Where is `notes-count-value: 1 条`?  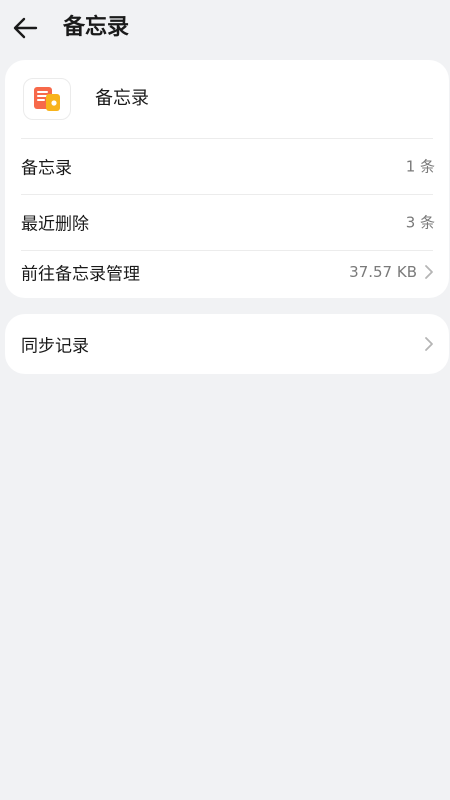
notes-count-value: 1 条 is located at coordinates (420, 166).